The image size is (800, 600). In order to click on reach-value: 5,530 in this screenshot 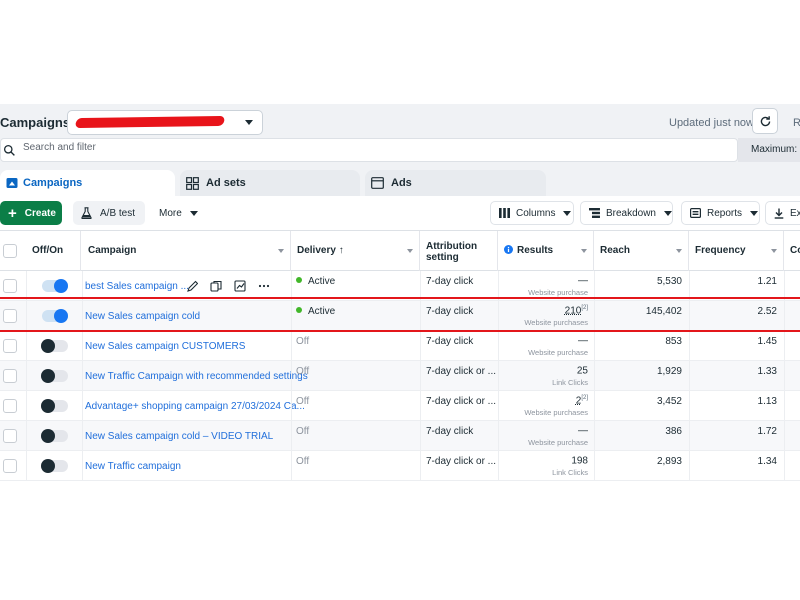, I will do `click(669, 281)`.